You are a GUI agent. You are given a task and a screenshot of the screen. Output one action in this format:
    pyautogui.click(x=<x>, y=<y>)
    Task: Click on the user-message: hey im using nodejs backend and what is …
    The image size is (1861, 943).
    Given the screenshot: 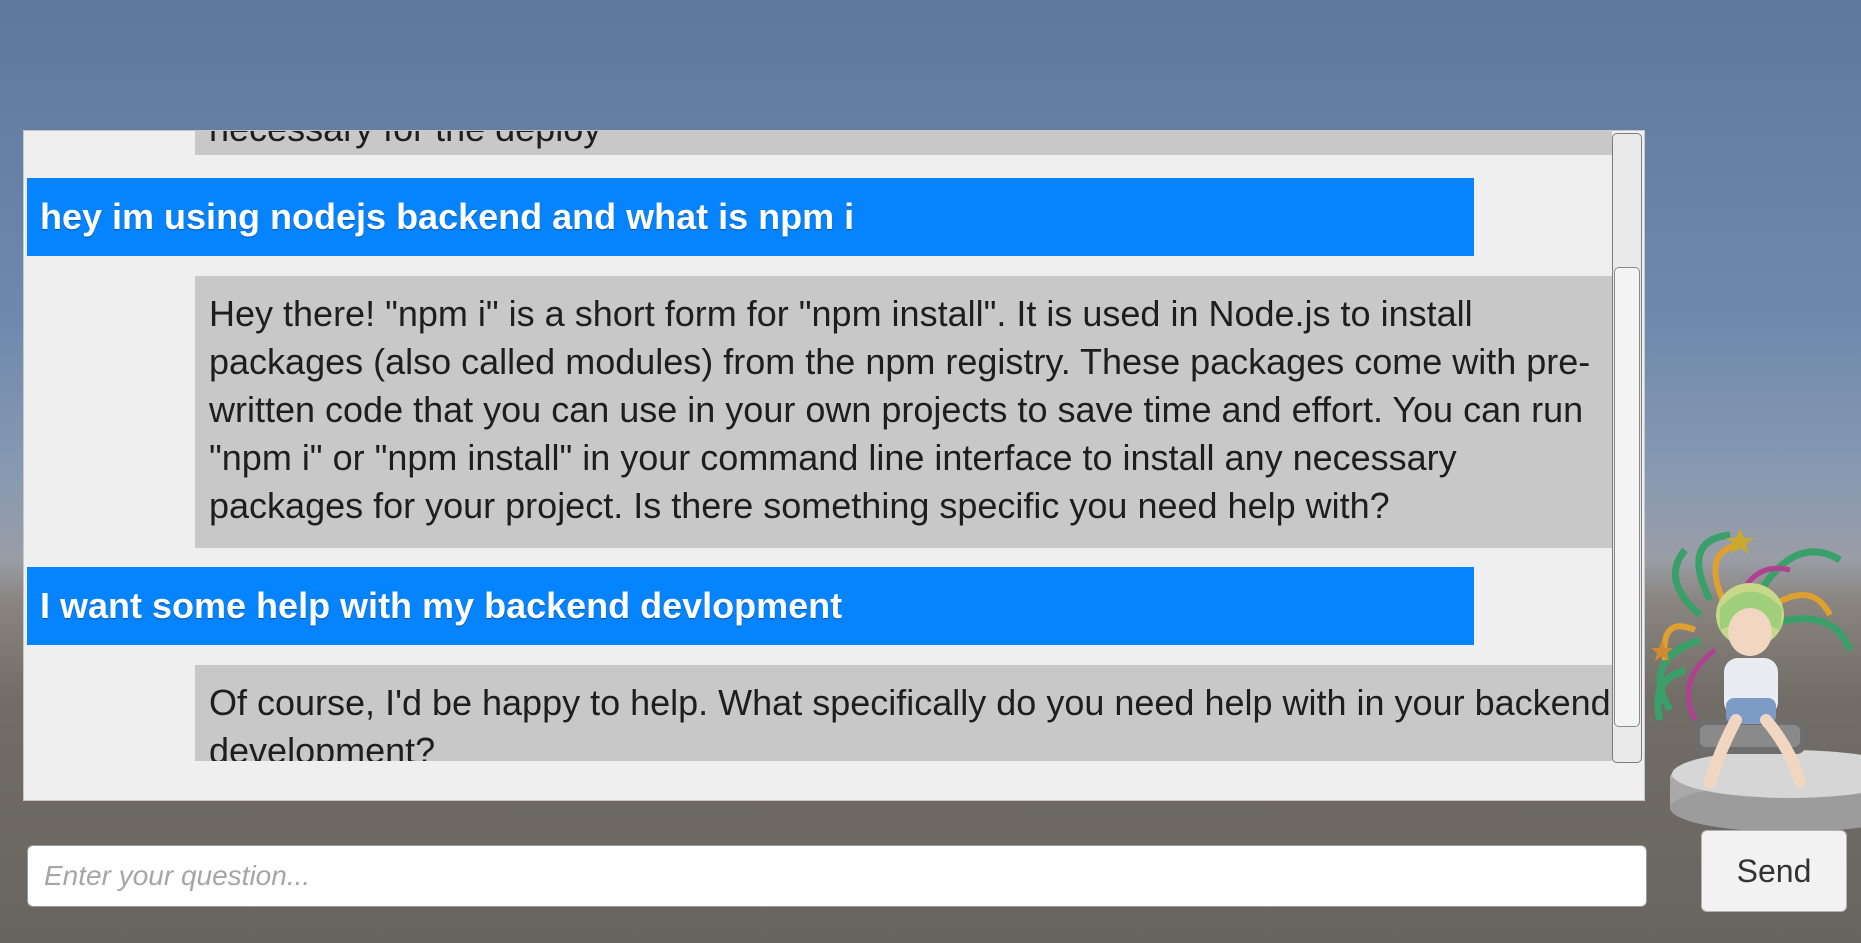 What is the action you would take?
    pyautogui.click(x=750, y=217)
    